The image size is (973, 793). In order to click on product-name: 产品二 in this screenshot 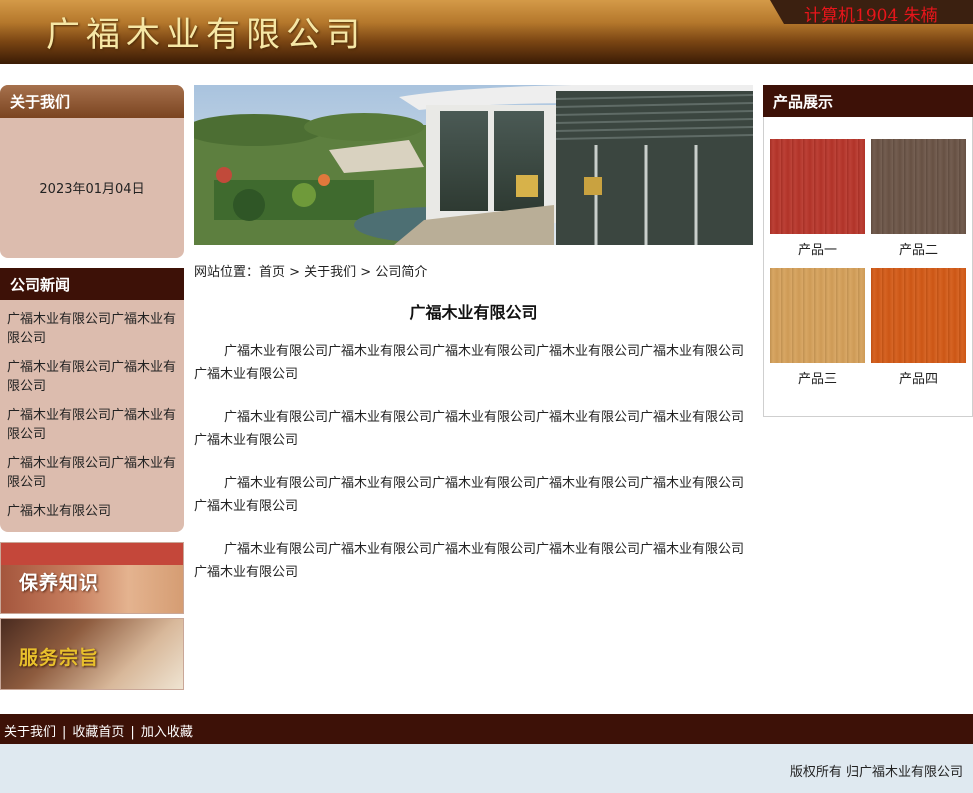, I will do `click(918, 248)`.